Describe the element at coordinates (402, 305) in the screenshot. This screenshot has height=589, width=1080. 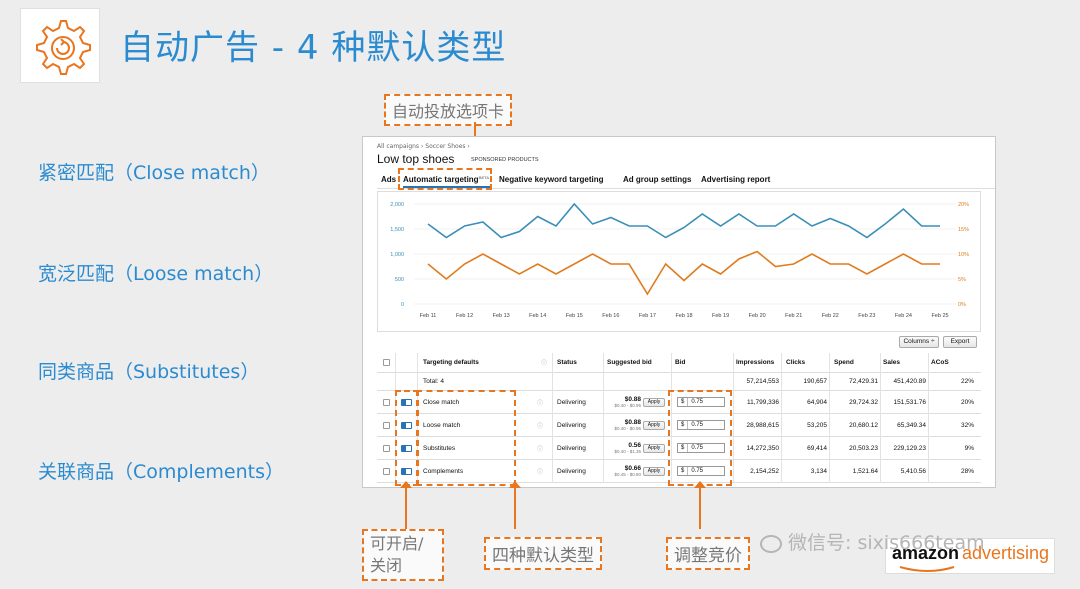
I see `y-left-tick-label: 0` at that location.